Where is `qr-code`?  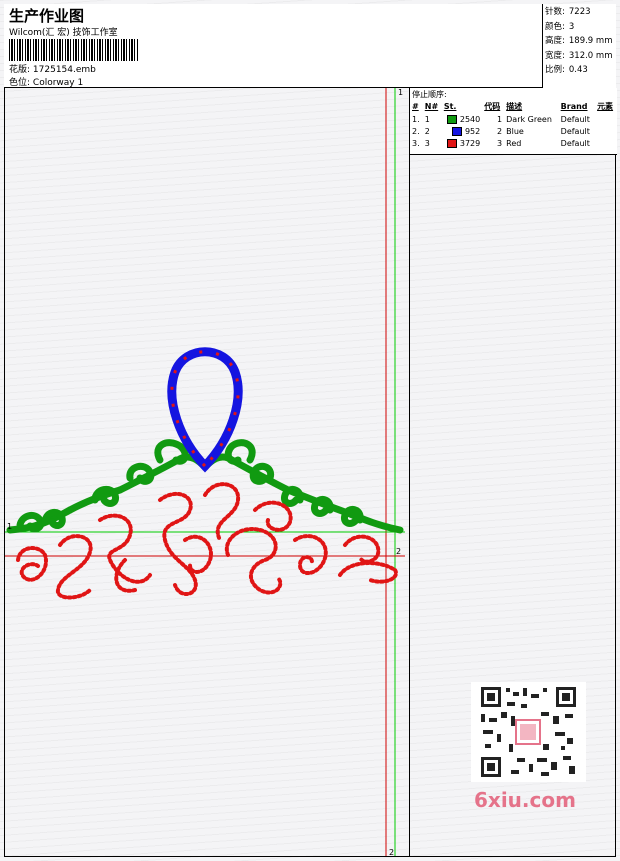
qr-code is located at coordinates (528, 732).